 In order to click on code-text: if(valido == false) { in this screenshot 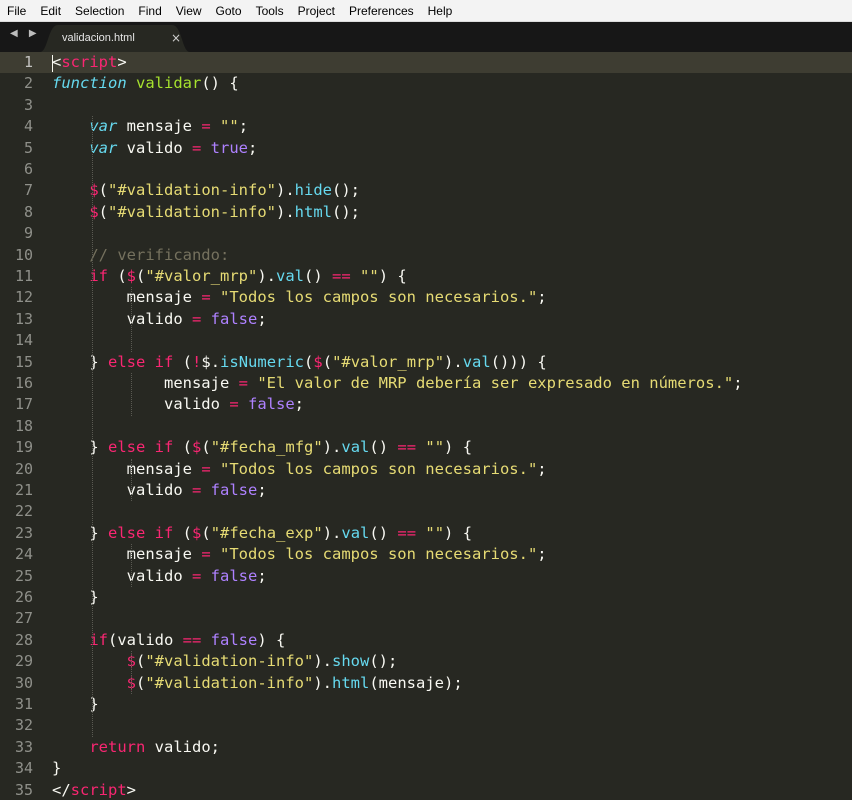, I will do `click(168, 640)`.